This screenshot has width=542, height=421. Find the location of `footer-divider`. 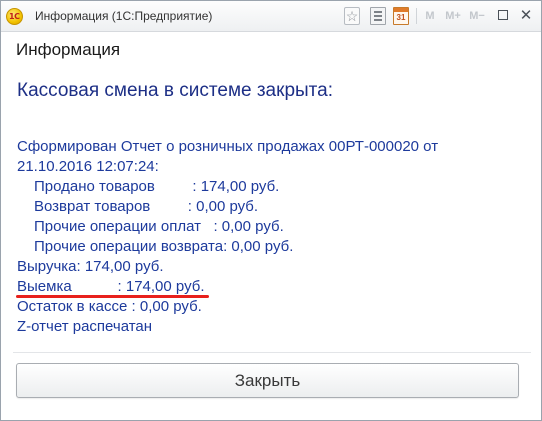

footer-divider is located at coordinates (272, 352).